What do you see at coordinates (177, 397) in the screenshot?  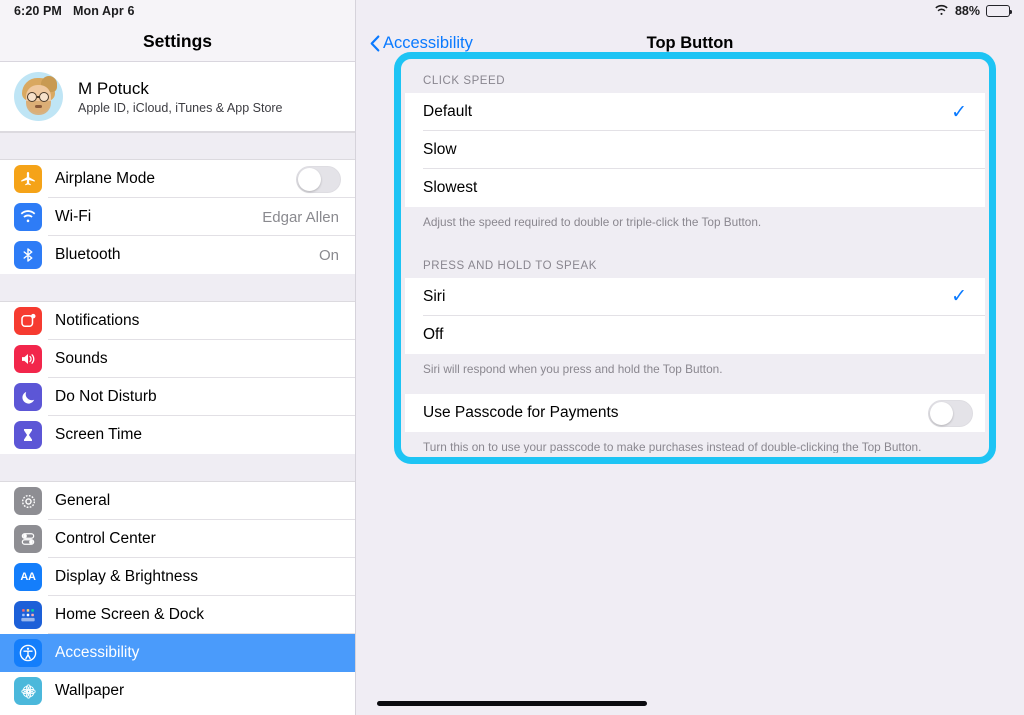 I see `sidebar-item-do-not-disturb: Do Not Disturb` at bounding box center [177, 397].